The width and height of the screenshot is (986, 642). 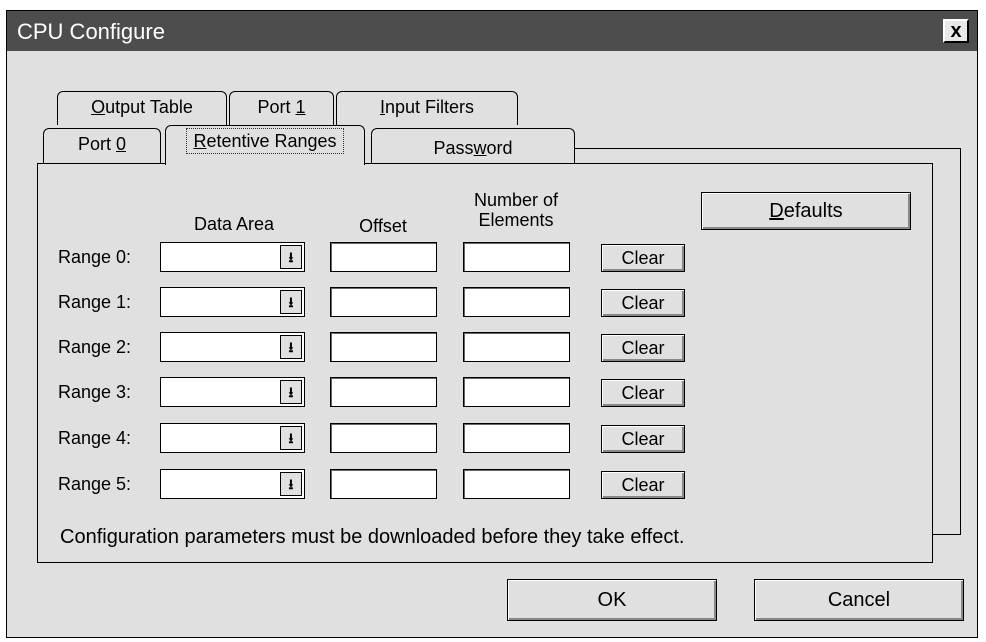 What do you see at coordinates (121, 144) in the screenshot?
I see `tab-mnemonic: 0` at bounding box center [121, 144].